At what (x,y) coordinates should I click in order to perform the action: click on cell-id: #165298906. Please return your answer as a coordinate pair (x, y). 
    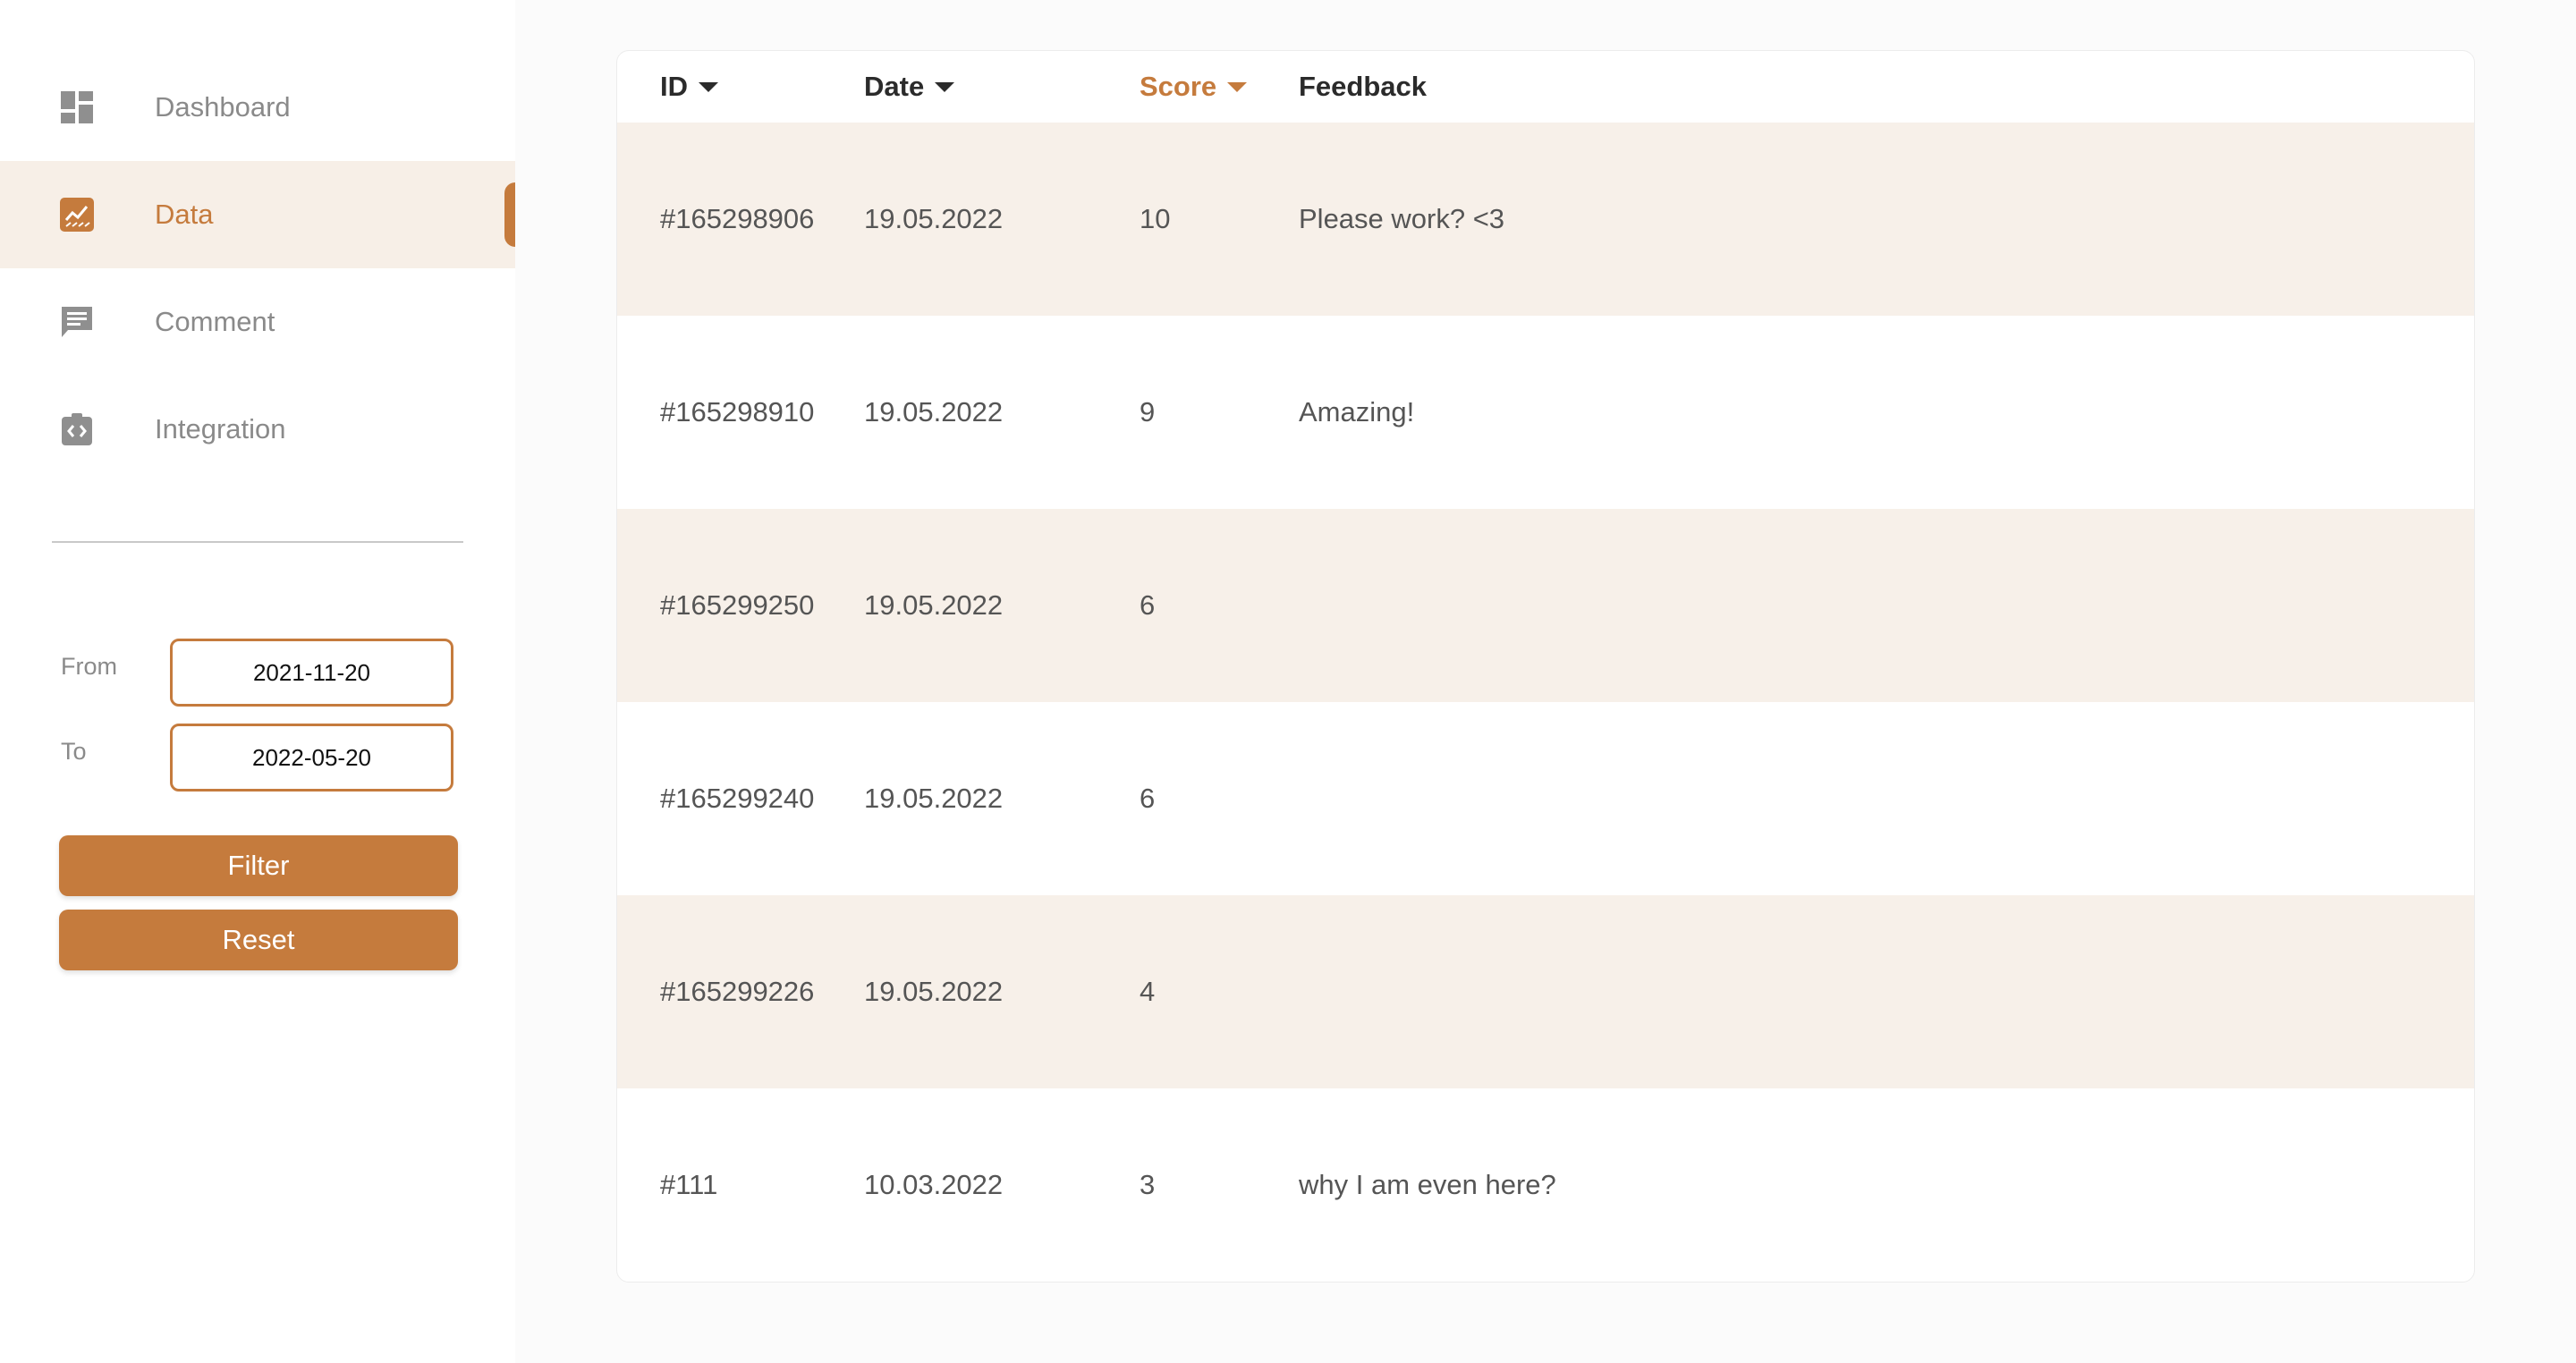
    Looking at the image, I should click on (737, 219).